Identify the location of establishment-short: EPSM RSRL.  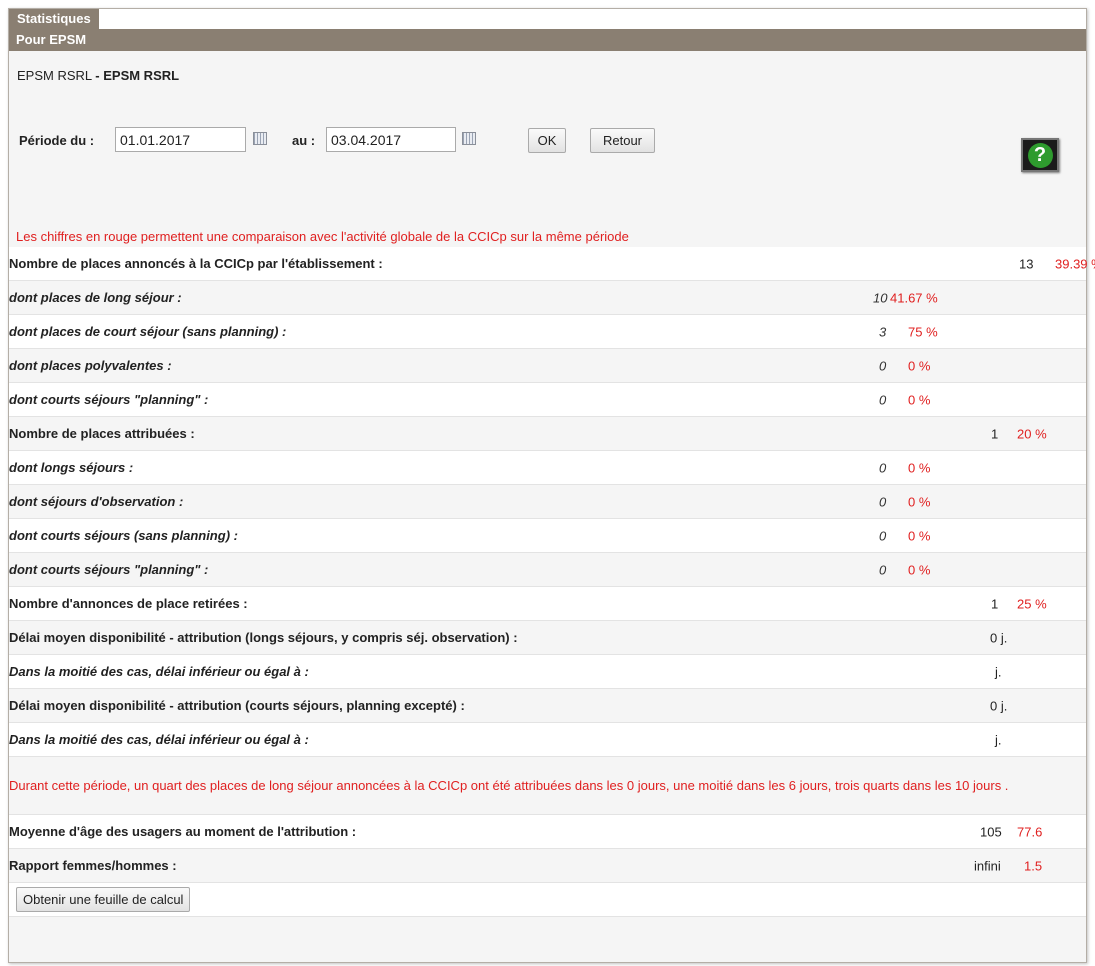
(54, 75).